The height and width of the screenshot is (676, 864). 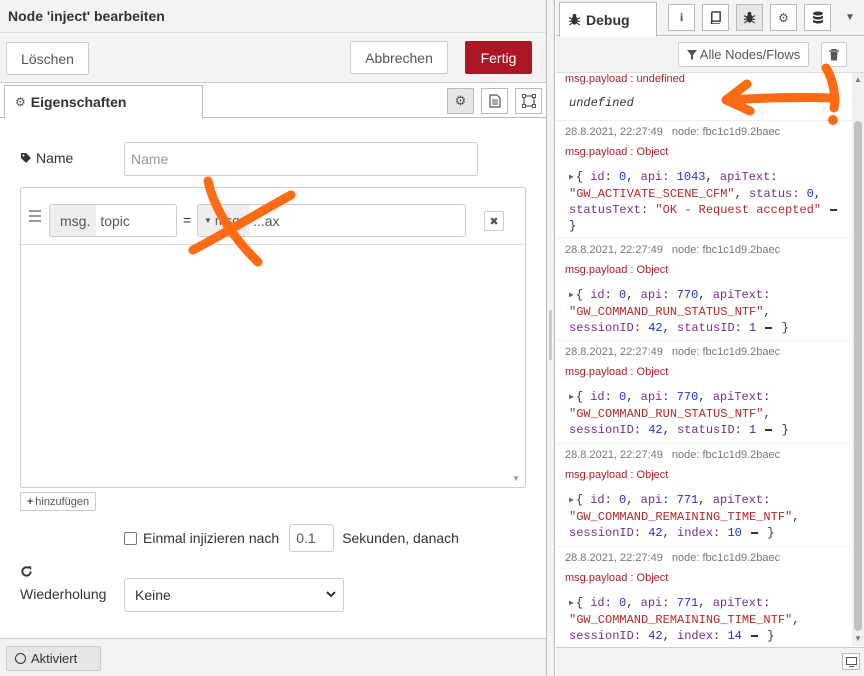 I want to click on trash-icon, so click(x=834, y=54).